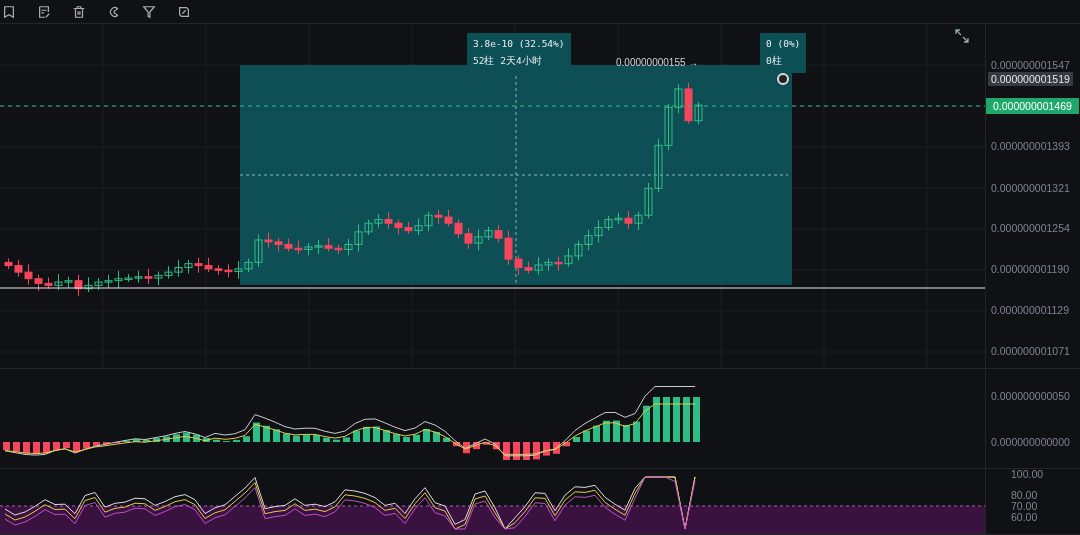  I want to click on macd-axis-label: 0.000000000050, so click(1030, 396).